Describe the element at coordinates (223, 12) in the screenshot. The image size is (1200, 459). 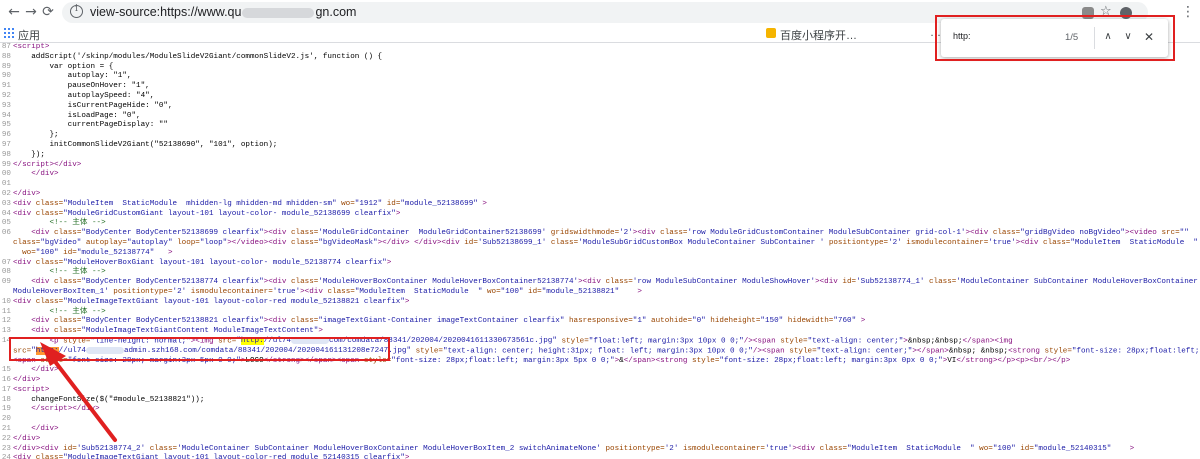
I see `address-bar-url: view-source:https://www.qu gn.com` at that location.